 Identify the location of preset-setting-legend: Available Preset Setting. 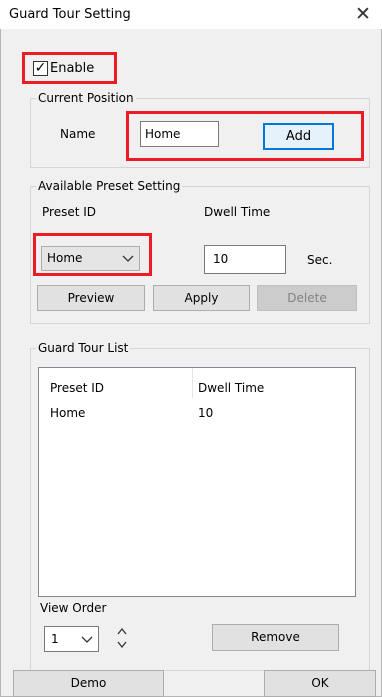
(109, 186).